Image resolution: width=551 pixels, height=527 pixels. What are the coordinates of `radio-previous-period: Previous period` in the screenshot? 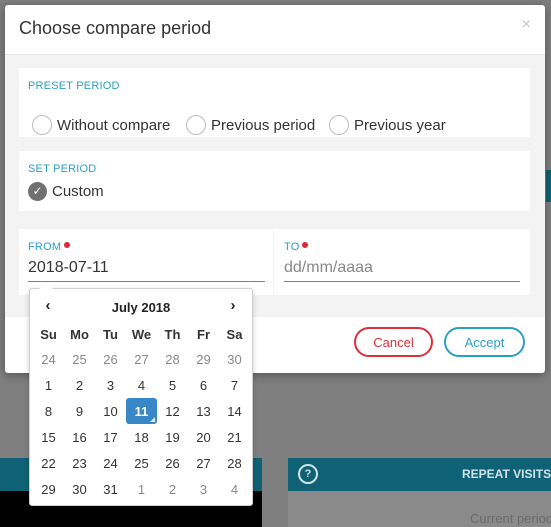 It's located at (250, 125).